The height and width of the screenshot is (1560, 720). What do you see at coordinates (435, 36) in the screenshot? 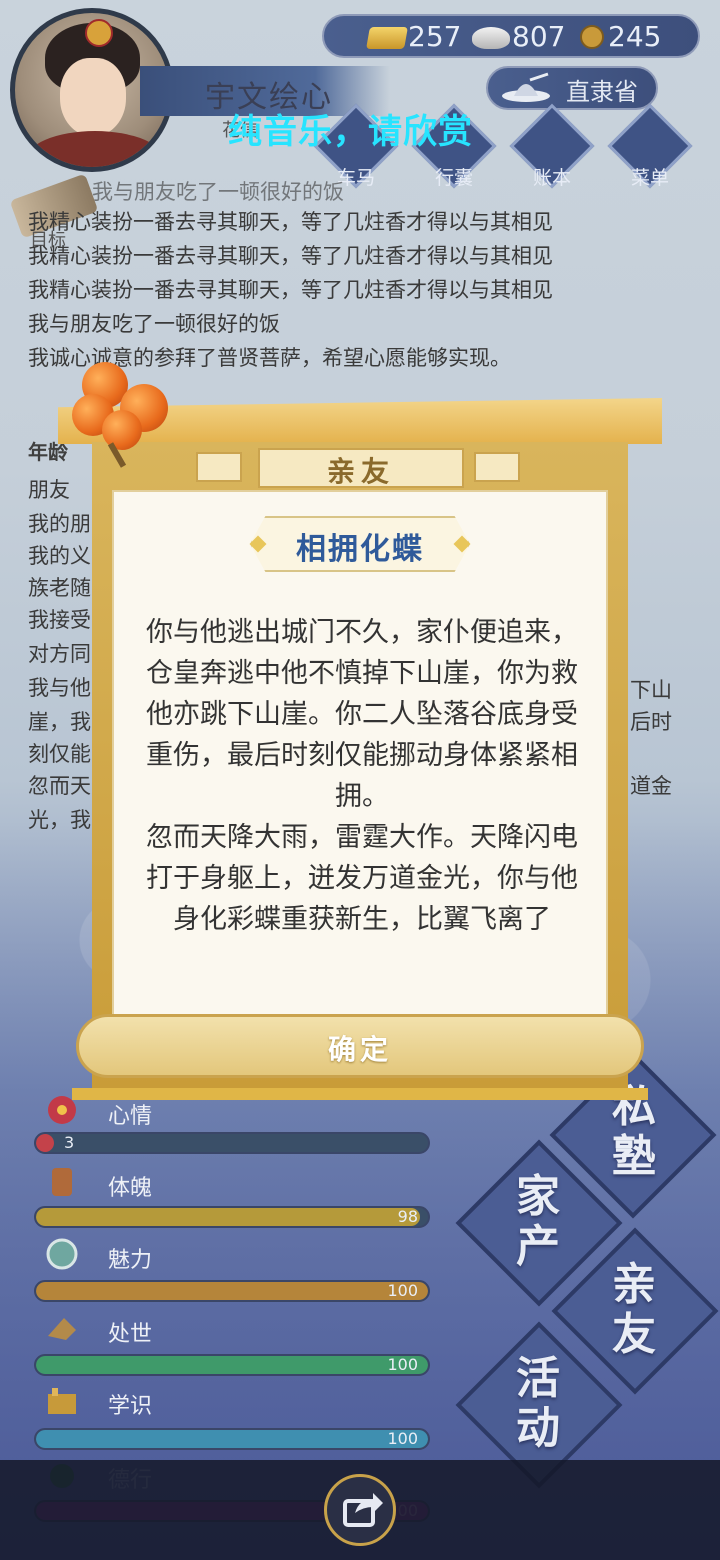
I see `gold-value: 257` at bounding box center [435, 36].